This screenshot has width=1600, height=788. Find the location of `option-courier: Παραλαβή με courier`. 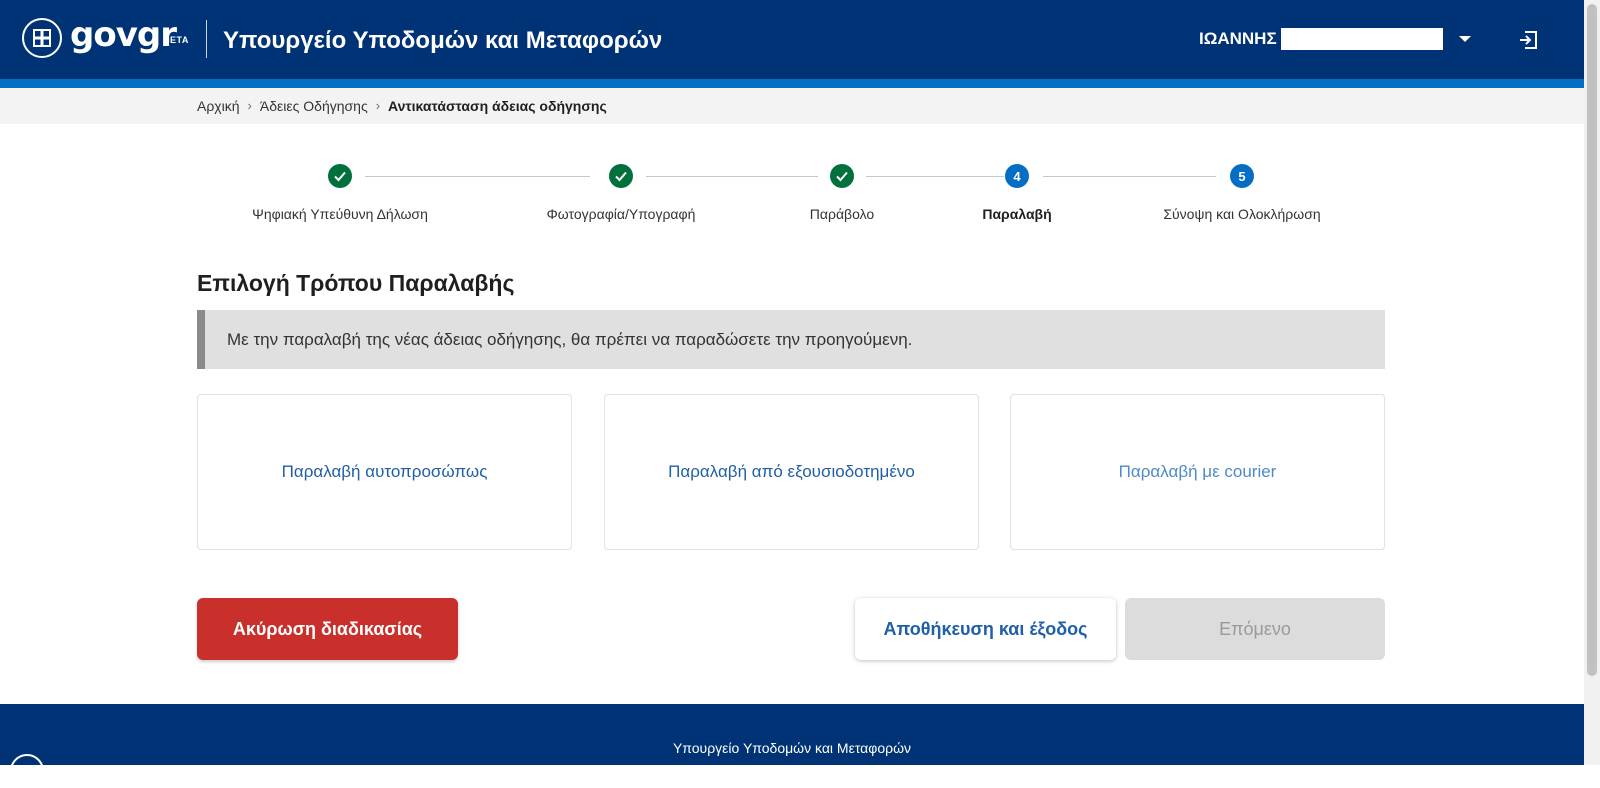

option-courier: Παραλαβή με courier is located at coordinates (1197, 472).